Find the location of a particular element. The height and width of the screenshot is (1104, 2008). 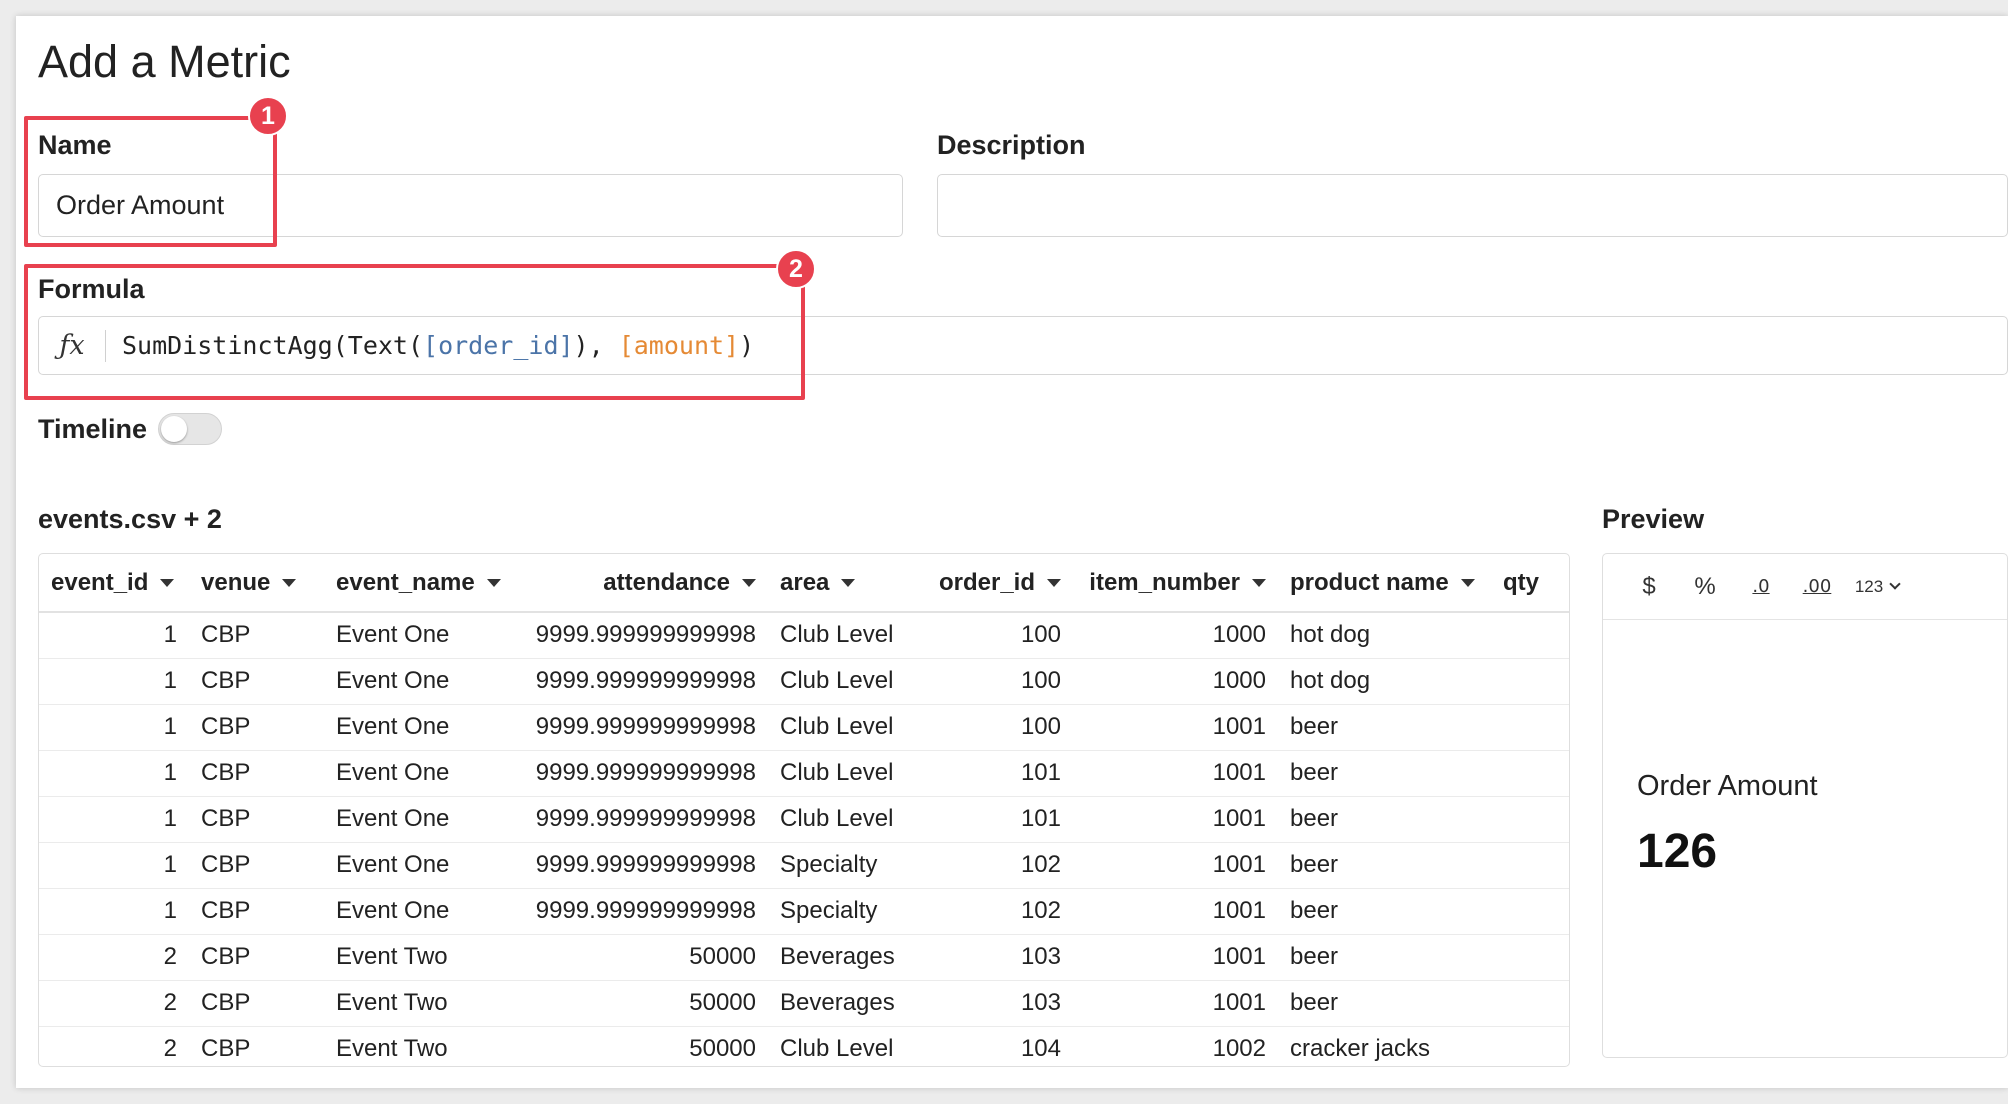

decrease-decimals-button: .0 is located at coordinates (1761, 587).